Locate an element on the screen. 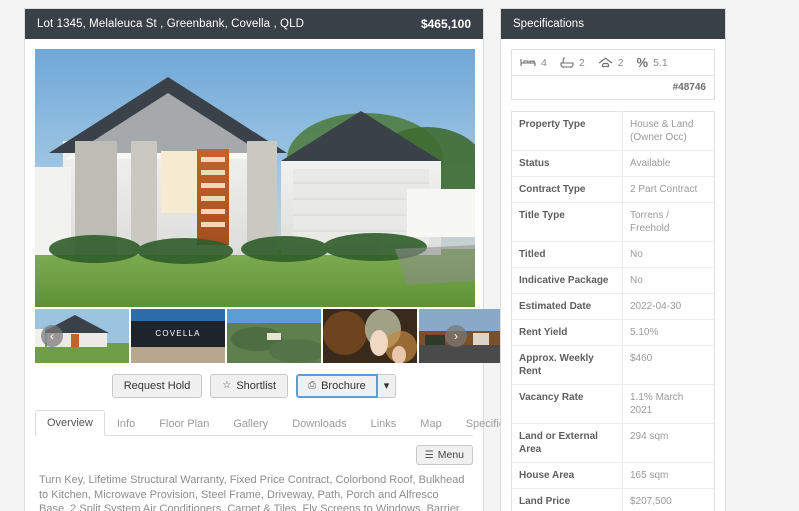 This screenshot has height=511, width=799. spec-key: Titled is located at coordinates (567, 254).